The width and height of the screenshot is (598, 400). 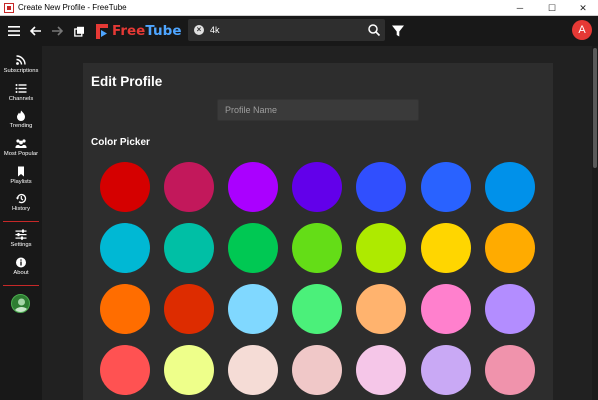 What do you see at coordinates (21, 99) in the screenshot?
I see `sidebar-item-label: Channels` at bounding box center [21, 99].